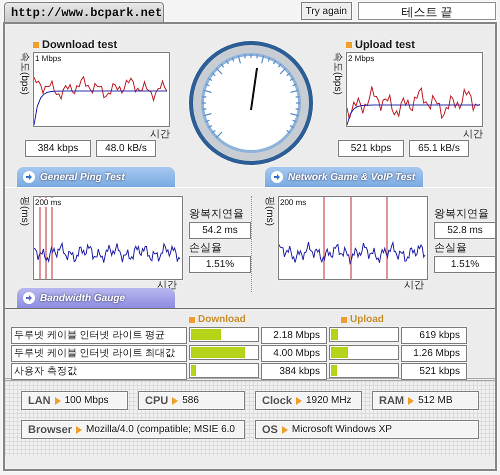  Describe the element at coordinates (99, 353) in the screenshot. I see `row-label: 두루넷 케이블 인터넷 라이트 최대값` at that location.